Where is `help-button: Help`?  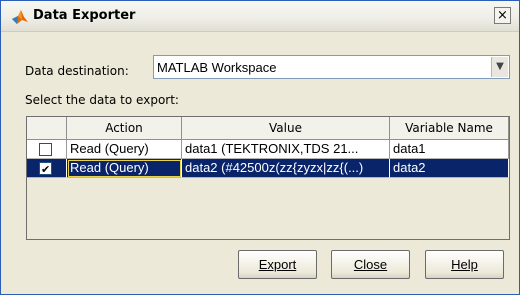 help-button: Help is located at coordinates (464, 264).